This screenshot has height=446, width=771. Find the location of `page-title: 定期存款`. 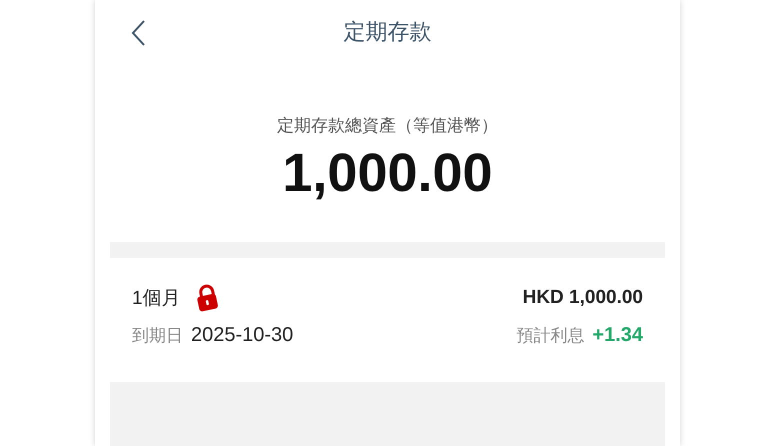

page-title: 定期存款 is located at coordinates (388, 32).